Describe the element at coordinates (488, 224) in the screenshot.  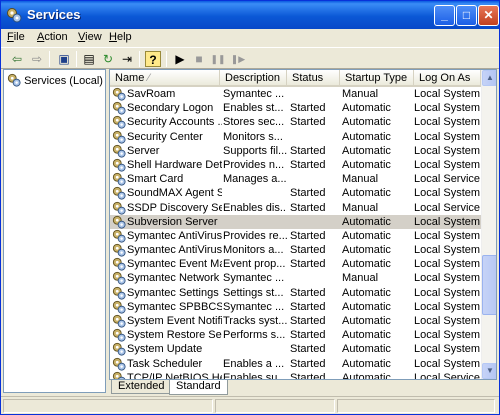
I see `vertical-scrollbar: ▲ ▼` at that location.